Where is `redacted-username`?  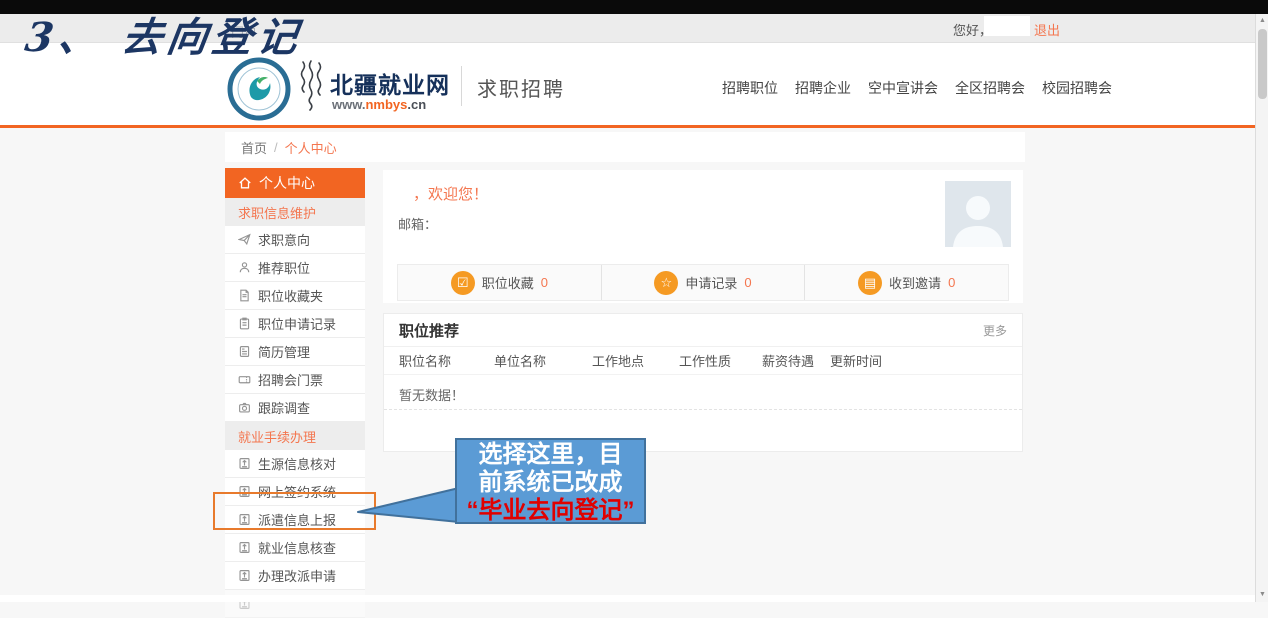 redacted-username is located at coordinates (1007, 26).